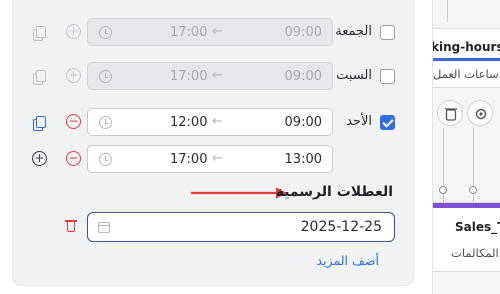 Image resolution: width=500 pixels, height=294 pixels. What do you see at coordinates (341, 227) in the screenshot?
I see `holiday-date-value: 2025-12-25` at bounding box center [341, 227].